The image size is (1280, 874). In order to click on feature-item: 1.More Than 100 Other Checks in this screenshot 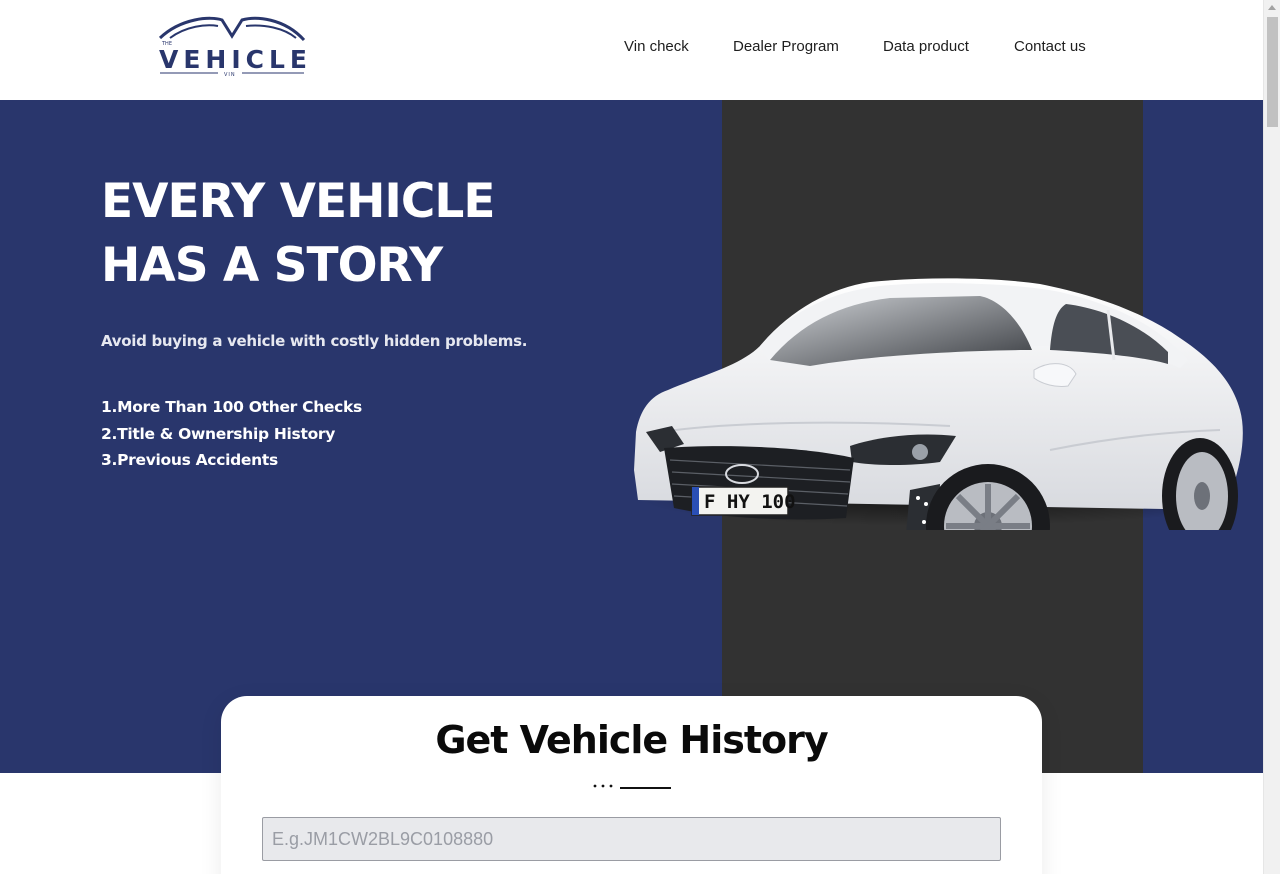, I will do `click(231, 407)`.